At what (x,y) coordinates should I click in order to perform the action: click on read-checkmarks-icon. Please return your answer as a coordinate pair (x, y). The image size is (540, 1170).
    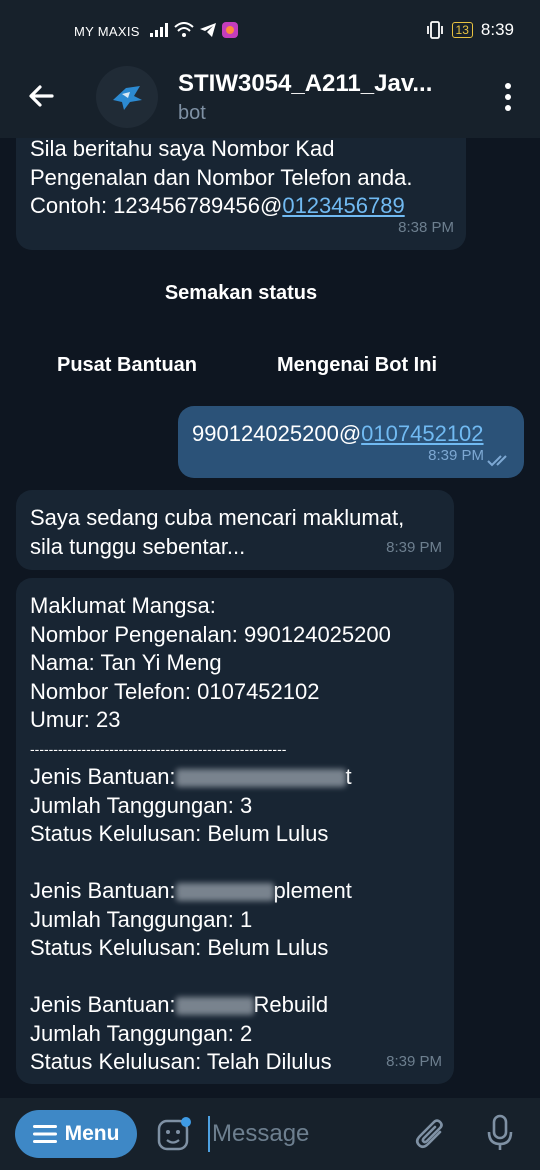
    Looking at the image, I should click on (497, 461).